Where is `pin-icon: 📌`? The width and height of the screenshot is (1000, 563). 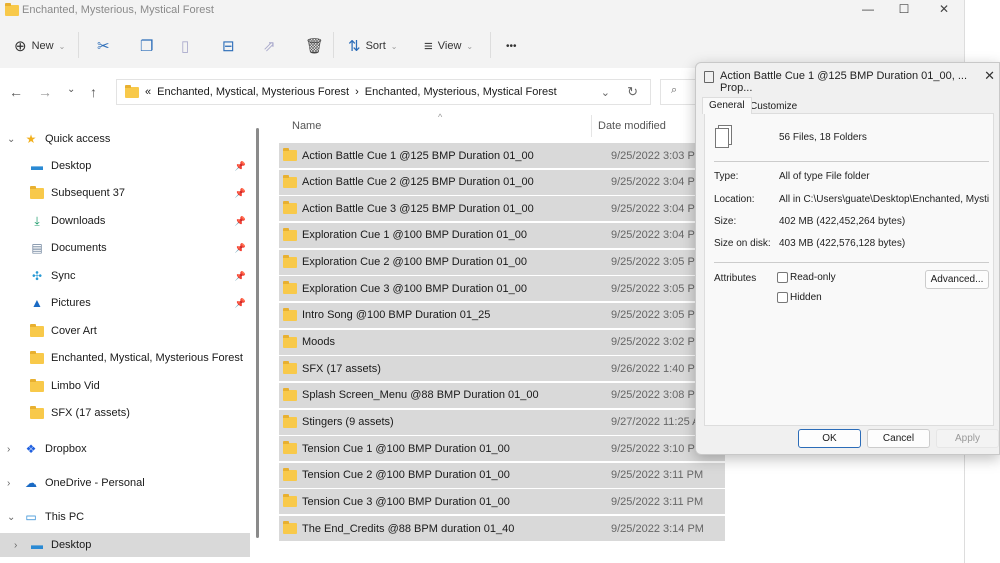 pin-icon: 📌 is located at coordinates (240, 165).